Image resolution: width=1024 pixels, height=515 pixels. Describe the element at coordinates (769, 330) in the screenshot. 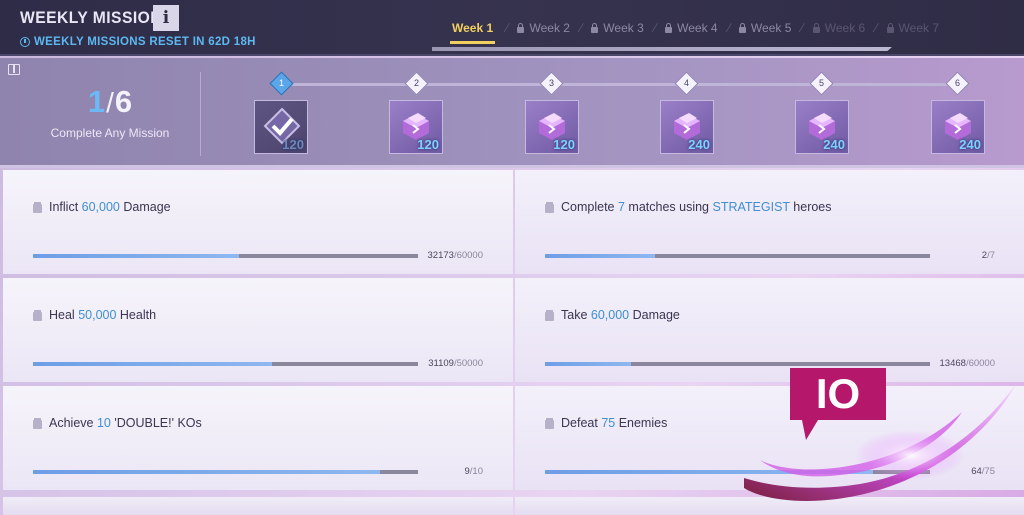

I see `mission-card: Take 60,000 Damage 13468/60000` at that location.